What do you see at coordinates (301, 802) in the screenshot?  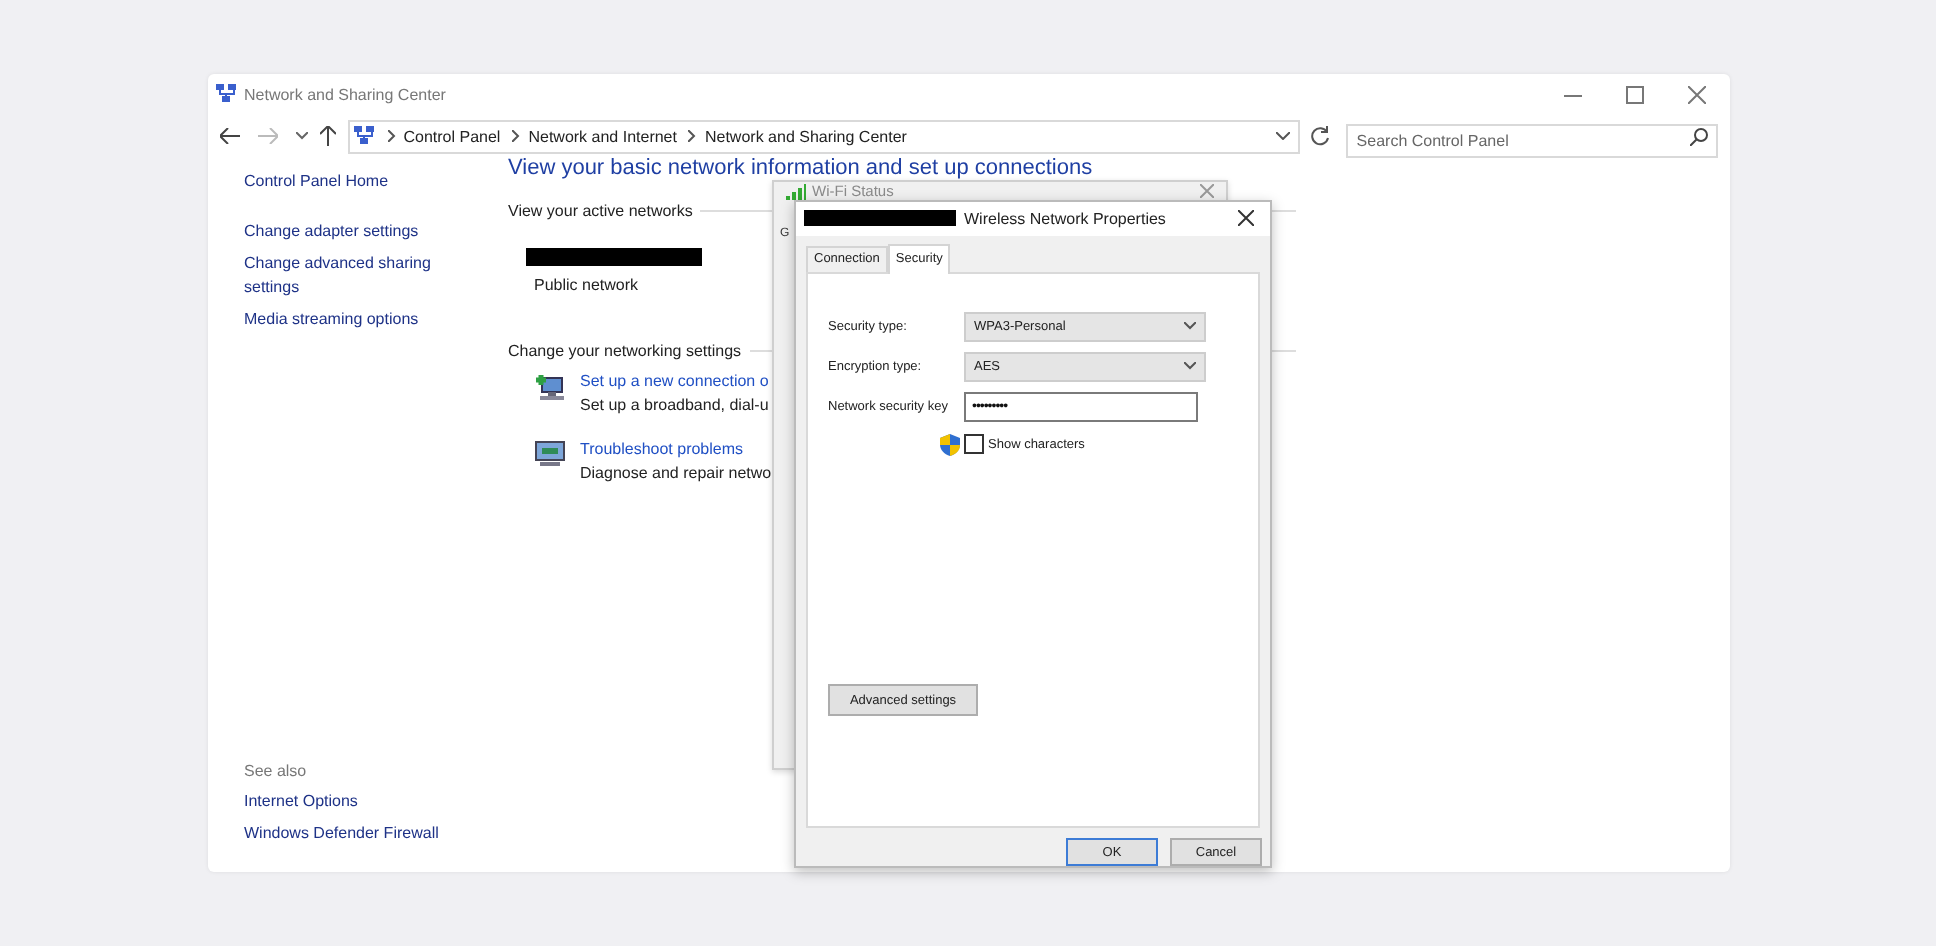 I see `see-also-link: Internet Options` at bounding box center [301, 802].